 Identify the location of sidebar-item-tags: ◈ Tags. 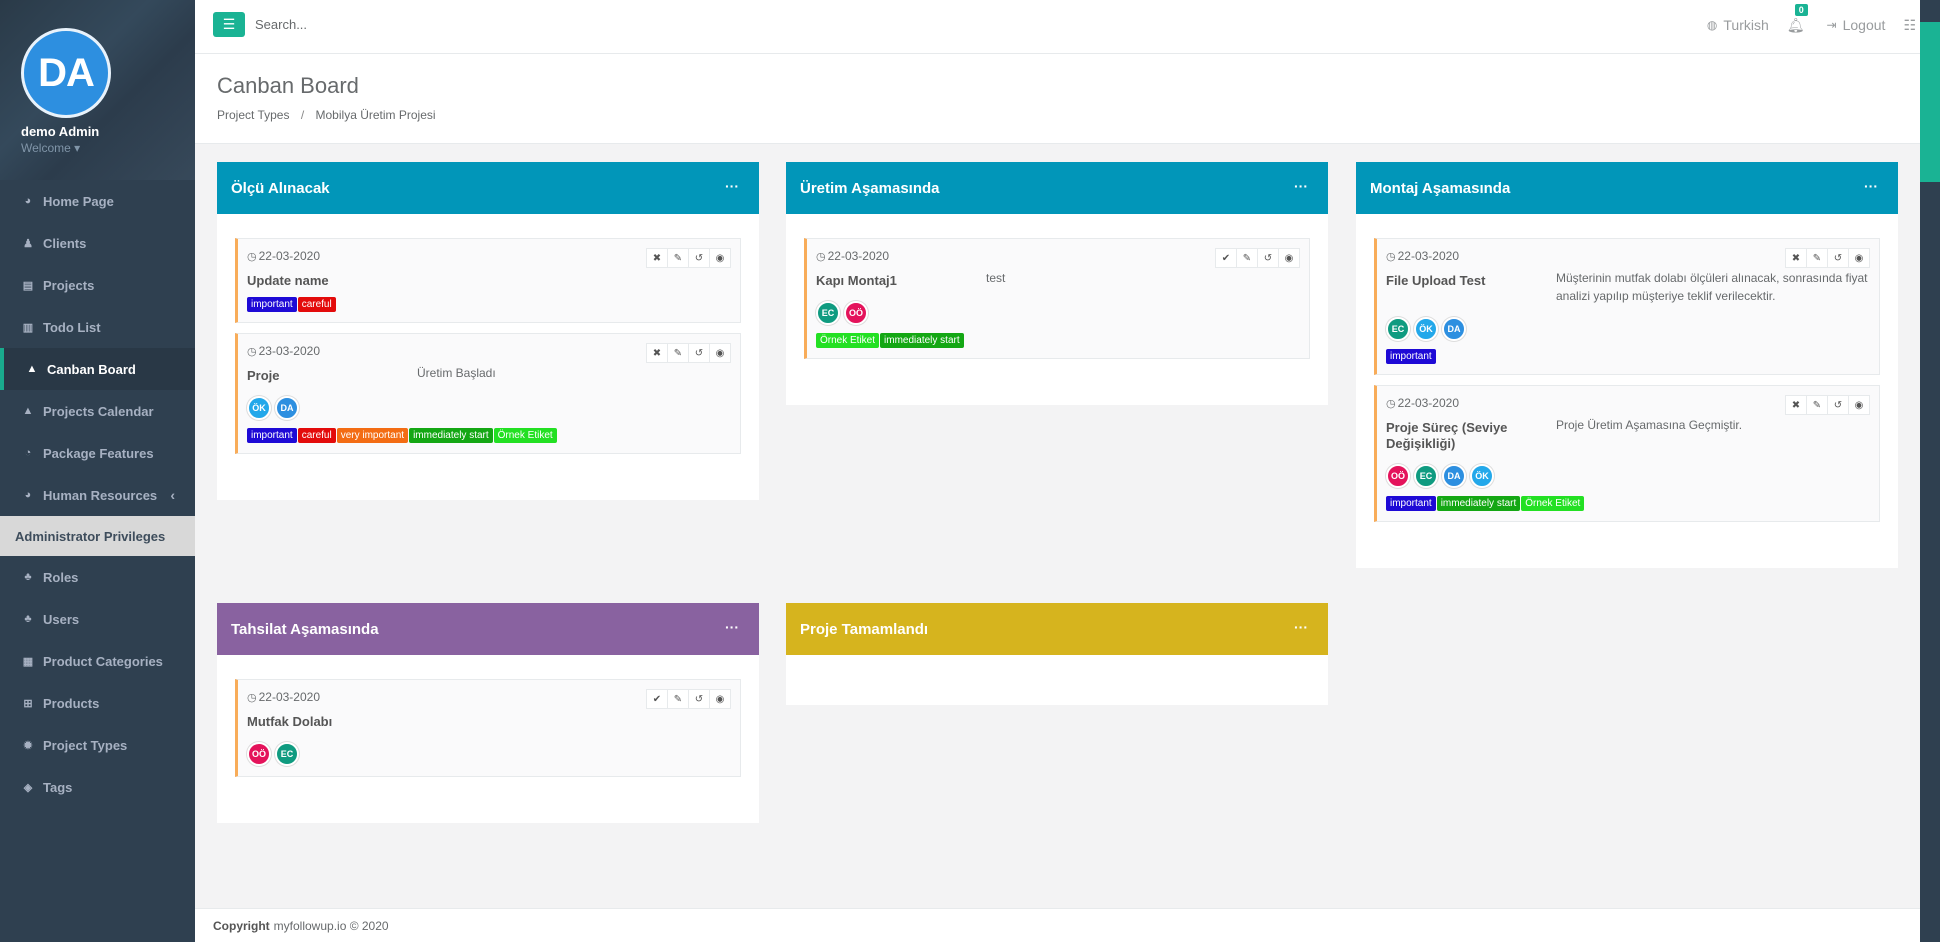
(97, 787).